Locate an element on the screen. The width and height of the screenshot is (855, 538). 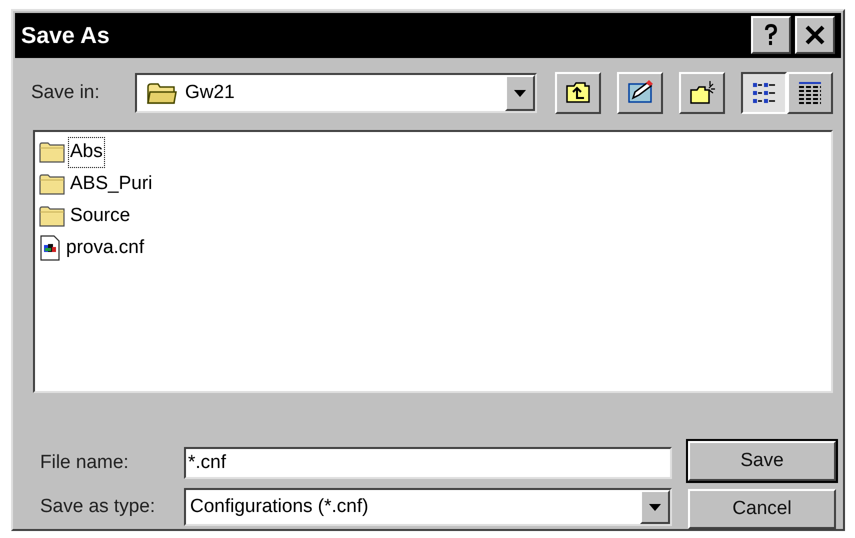
help-button is located at coordinates (771, 35).